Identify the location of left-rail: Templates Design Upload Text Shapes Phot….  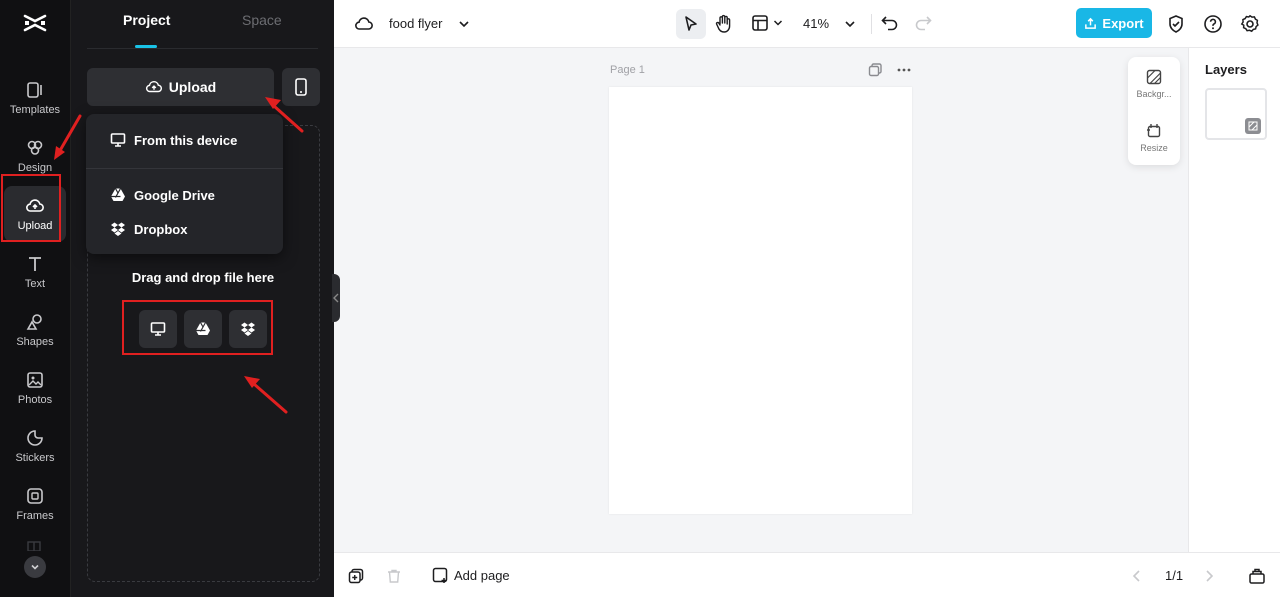
(35, 298).